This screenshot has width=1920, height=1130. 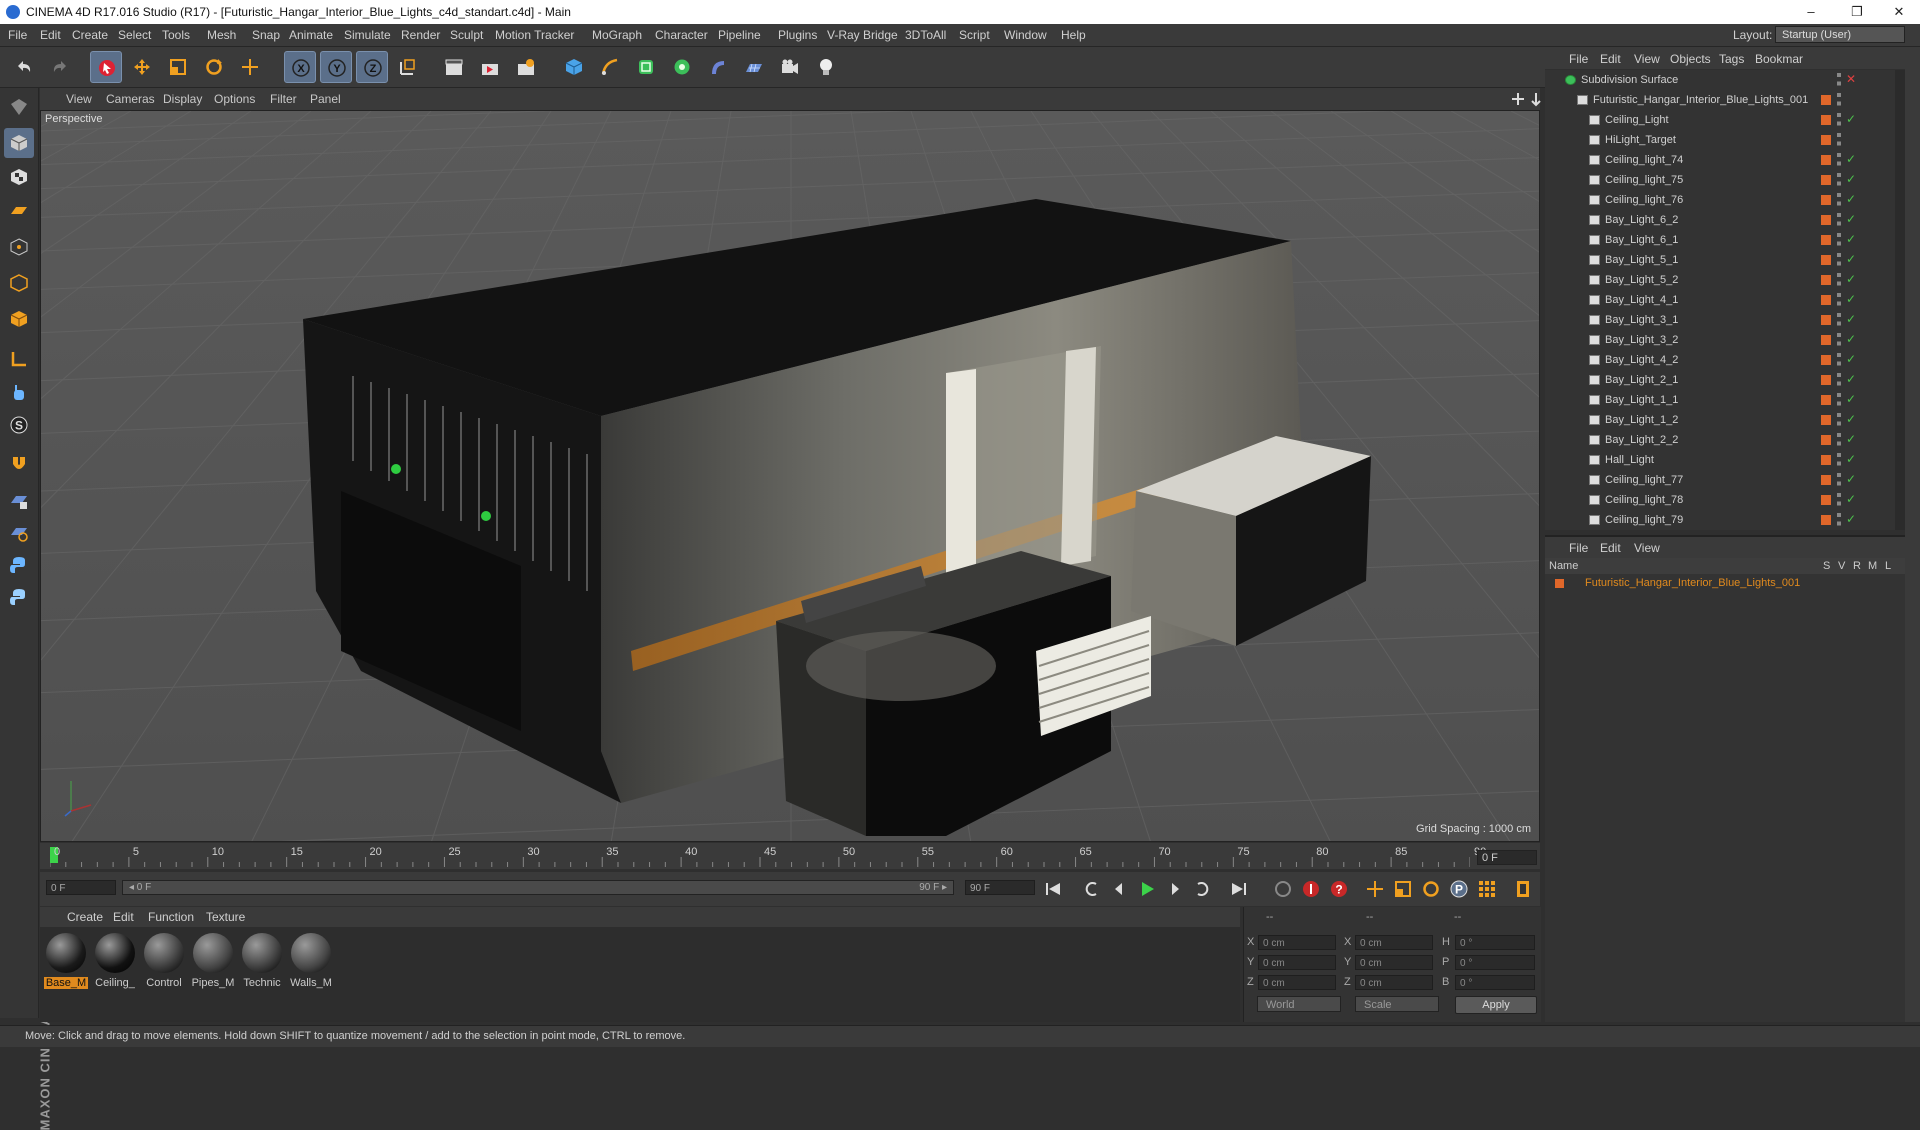 I want to click on layer-column-name: Name, so click(x=1563, y=566).